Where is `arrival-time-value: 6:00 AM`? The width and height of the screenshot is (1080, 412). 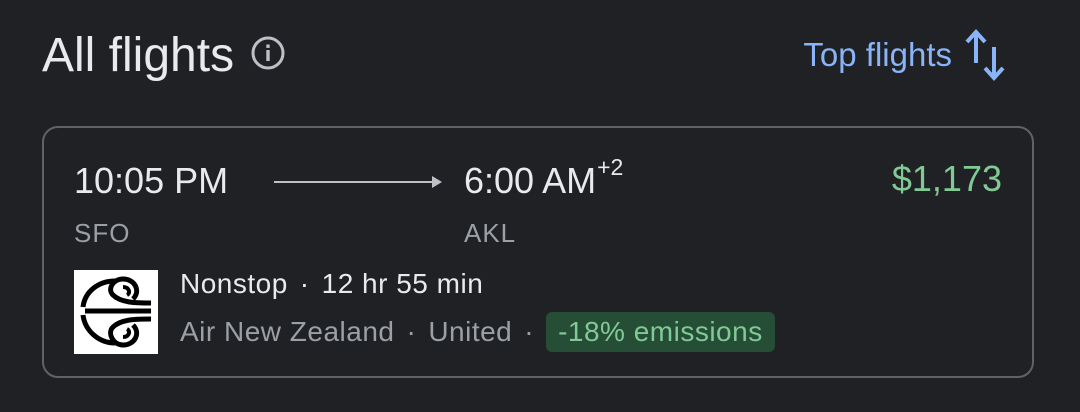
arrival-time-value: 6:00 AM is located at coordinates (530, 180).